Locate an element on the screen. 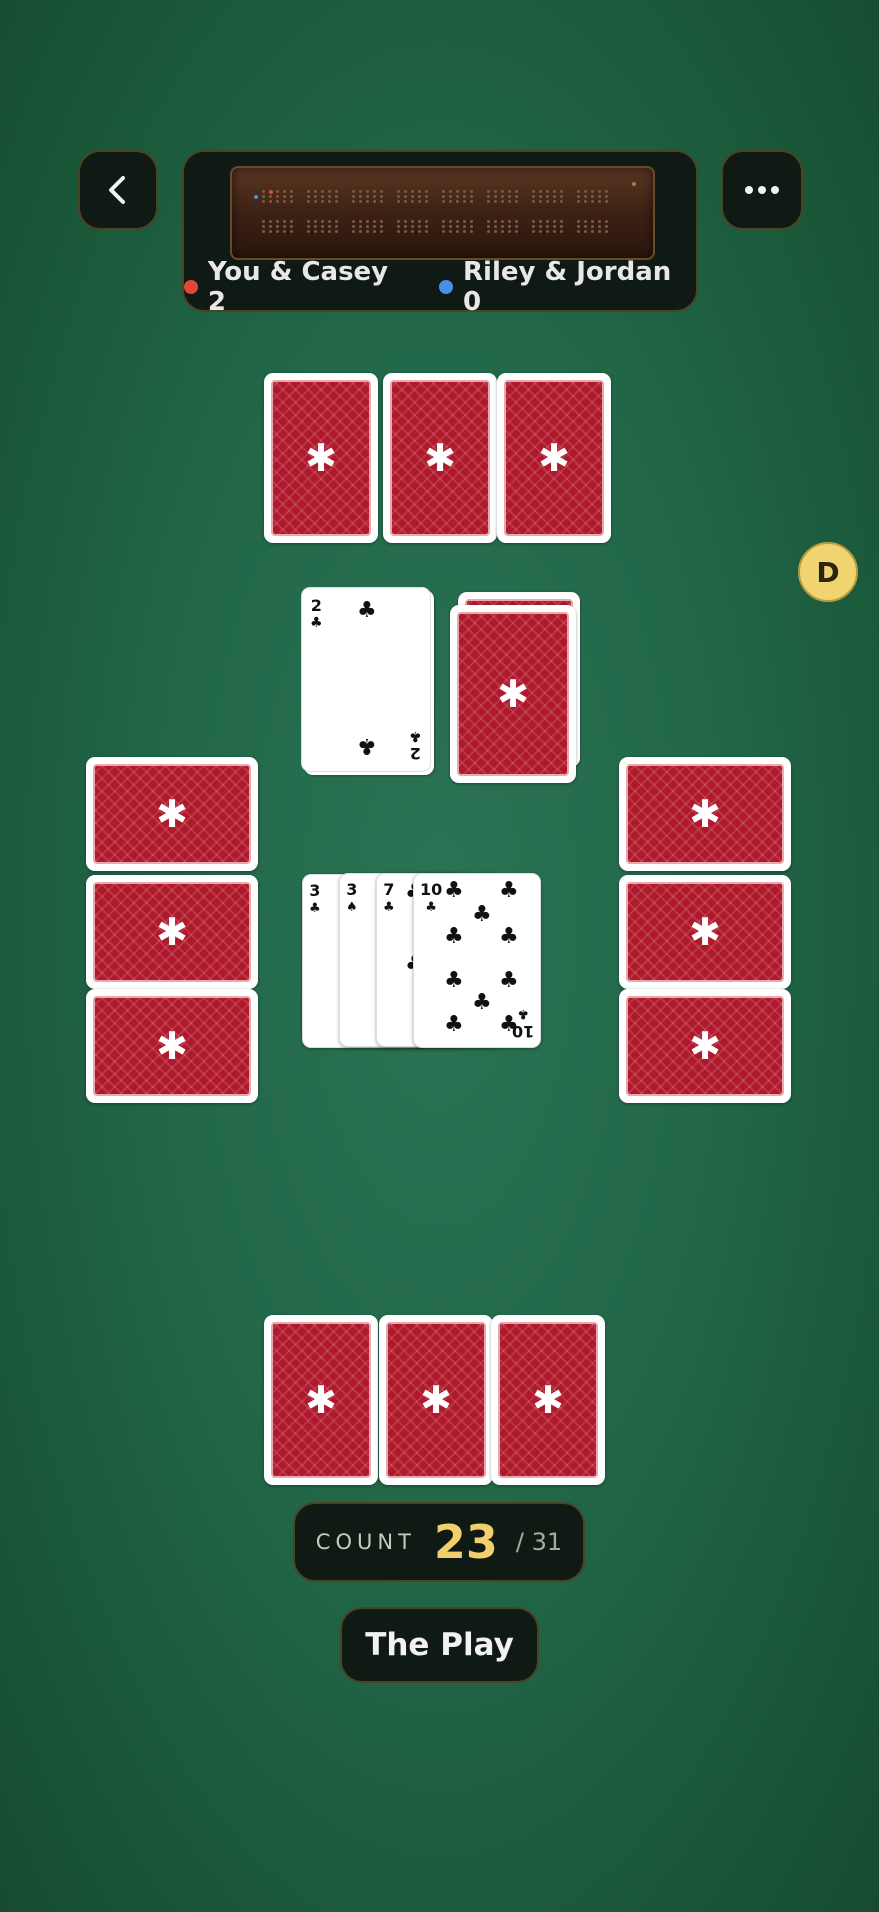 This screenshot has width=879, height=1912. cribbage-board is located at coordinates (442, 213).